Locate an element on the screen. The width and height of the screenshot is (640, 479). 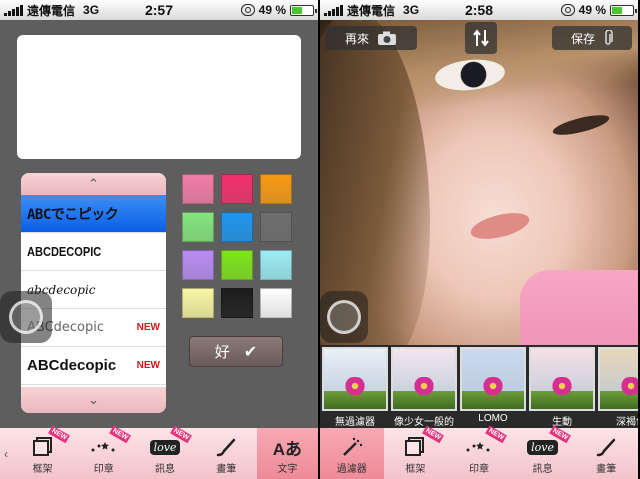
text-preview-area is located at coordinates (159, 97).